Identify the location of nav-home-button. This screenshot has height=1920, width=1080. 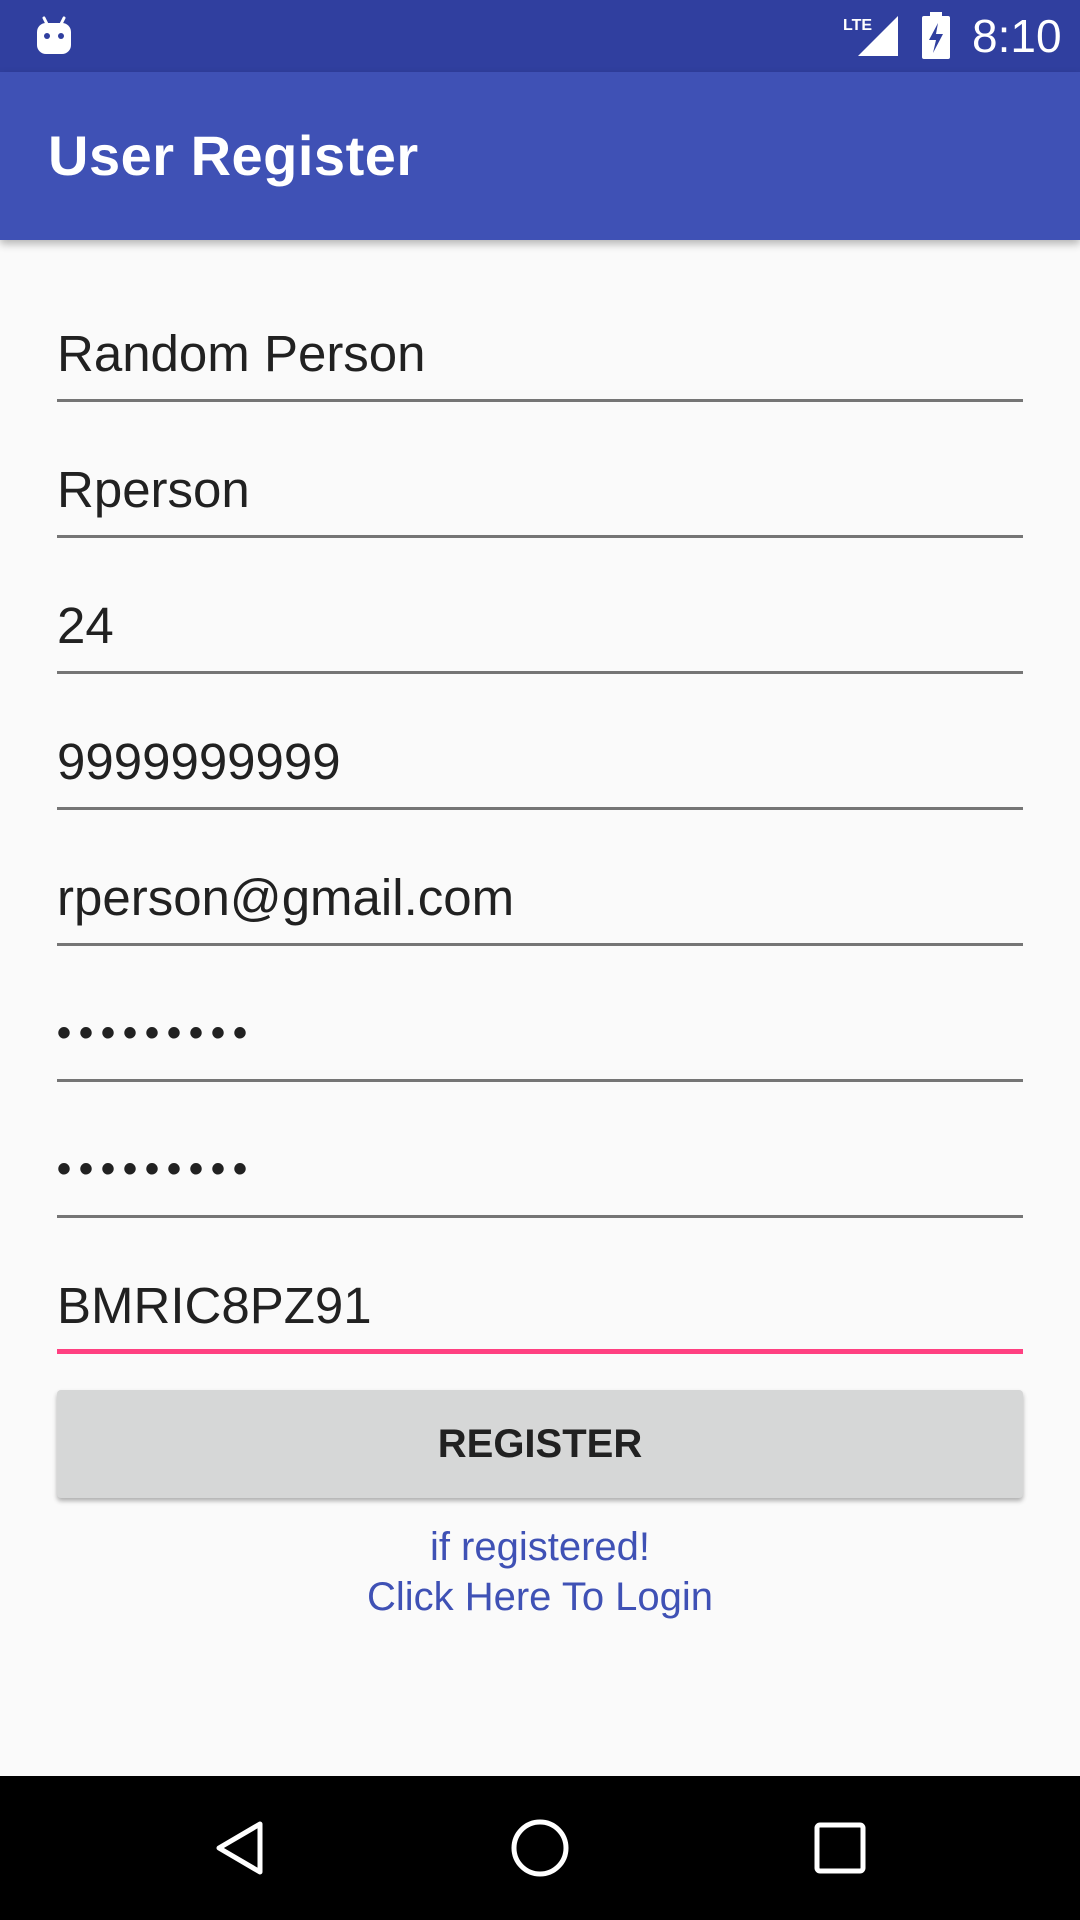
(540, 1848).